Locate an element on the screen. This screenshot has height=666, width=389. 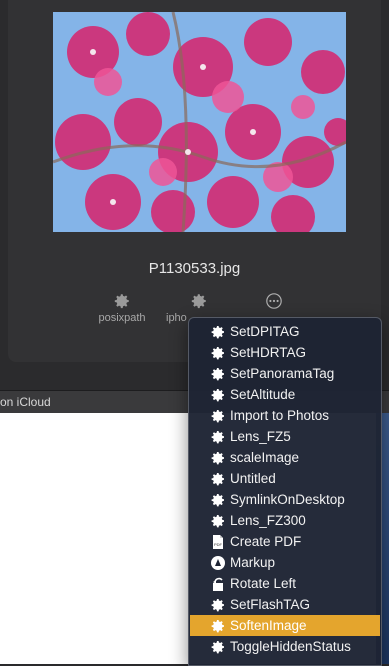
menu-item-setpanoramatag: SetPanoramaTag is located at coordinates (285, 373).